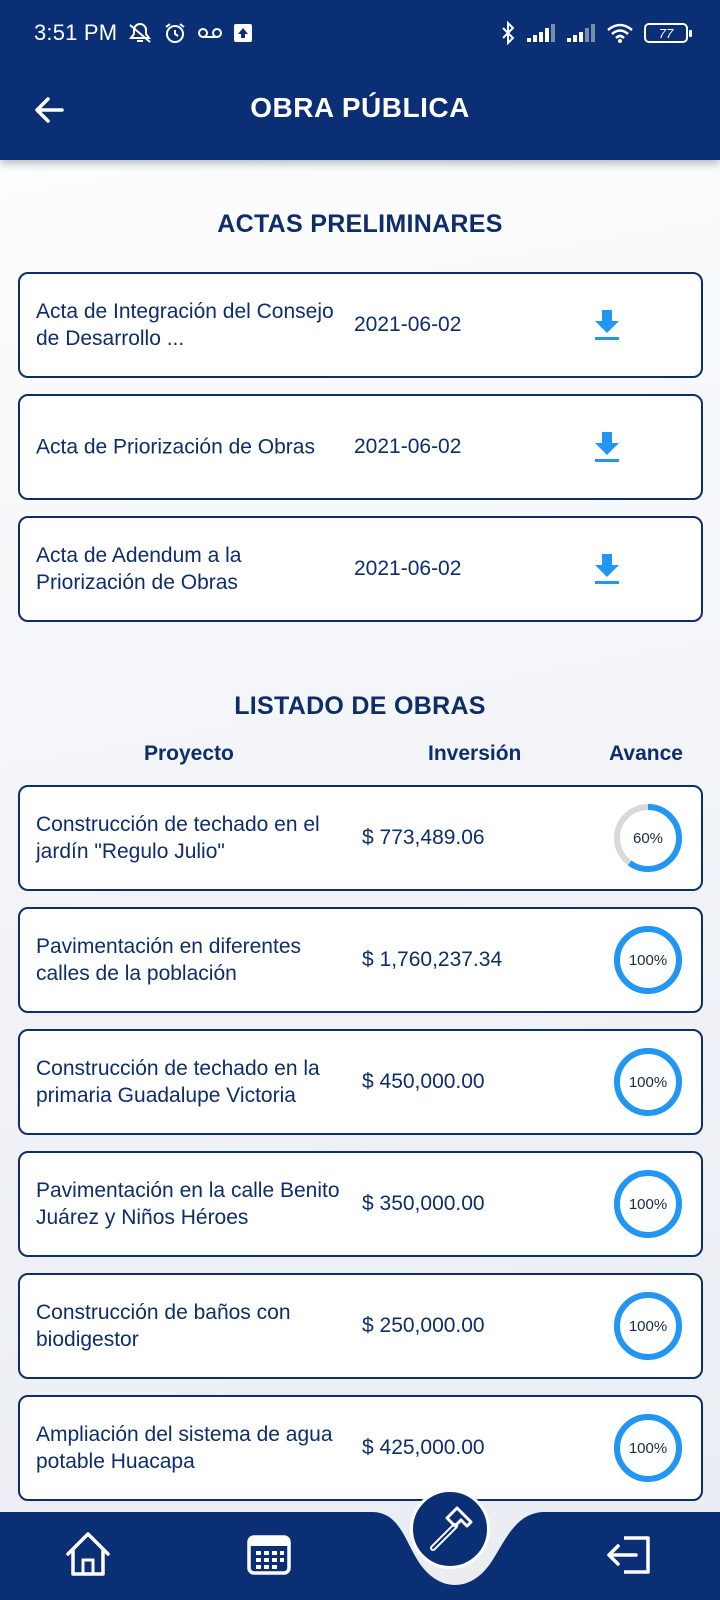 The width and height of the screenshot is (720, 1600). Describe the element at coordinates (475, 753) in the screenshot. I see `column-header-inversion: Inversión` at that location.